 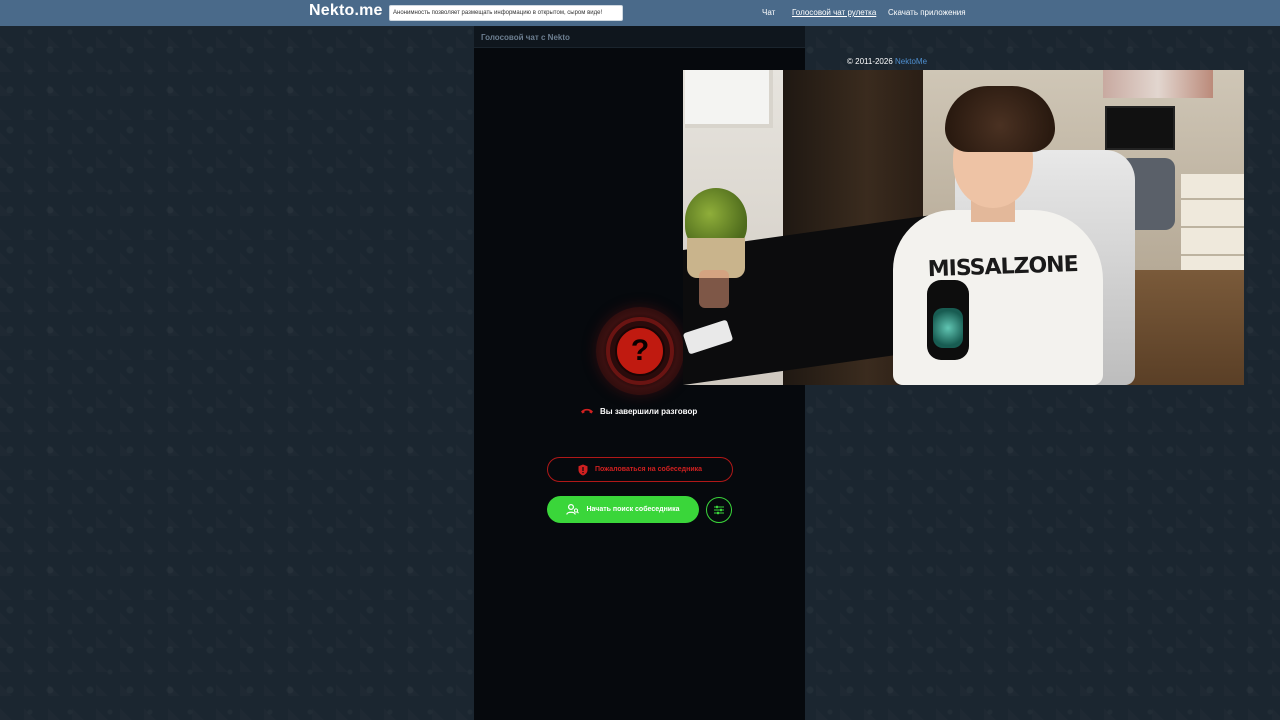 What do you see at coordinates (583, 469) in the screenshot?
I see `shield-icon` at bounding box center [583, 469].